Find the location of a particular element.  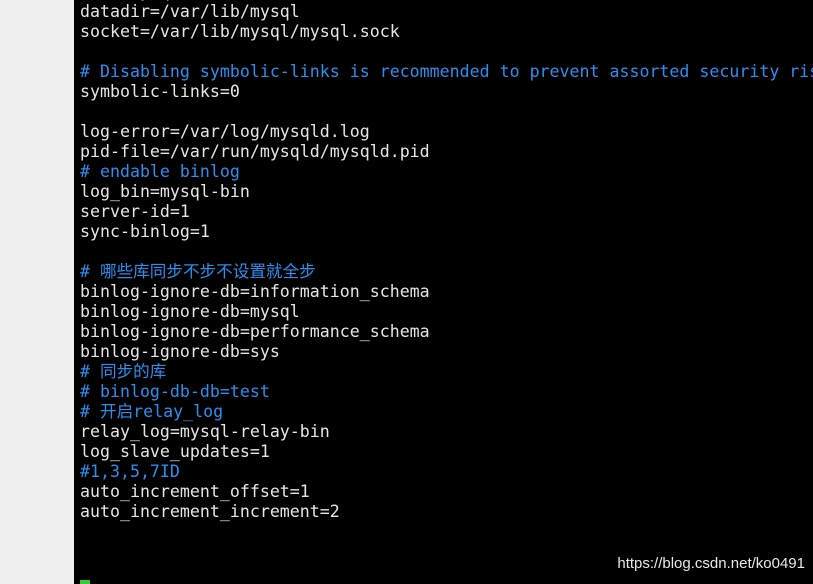

comment-line: # endable binlog is located at coordinates (160, 171).